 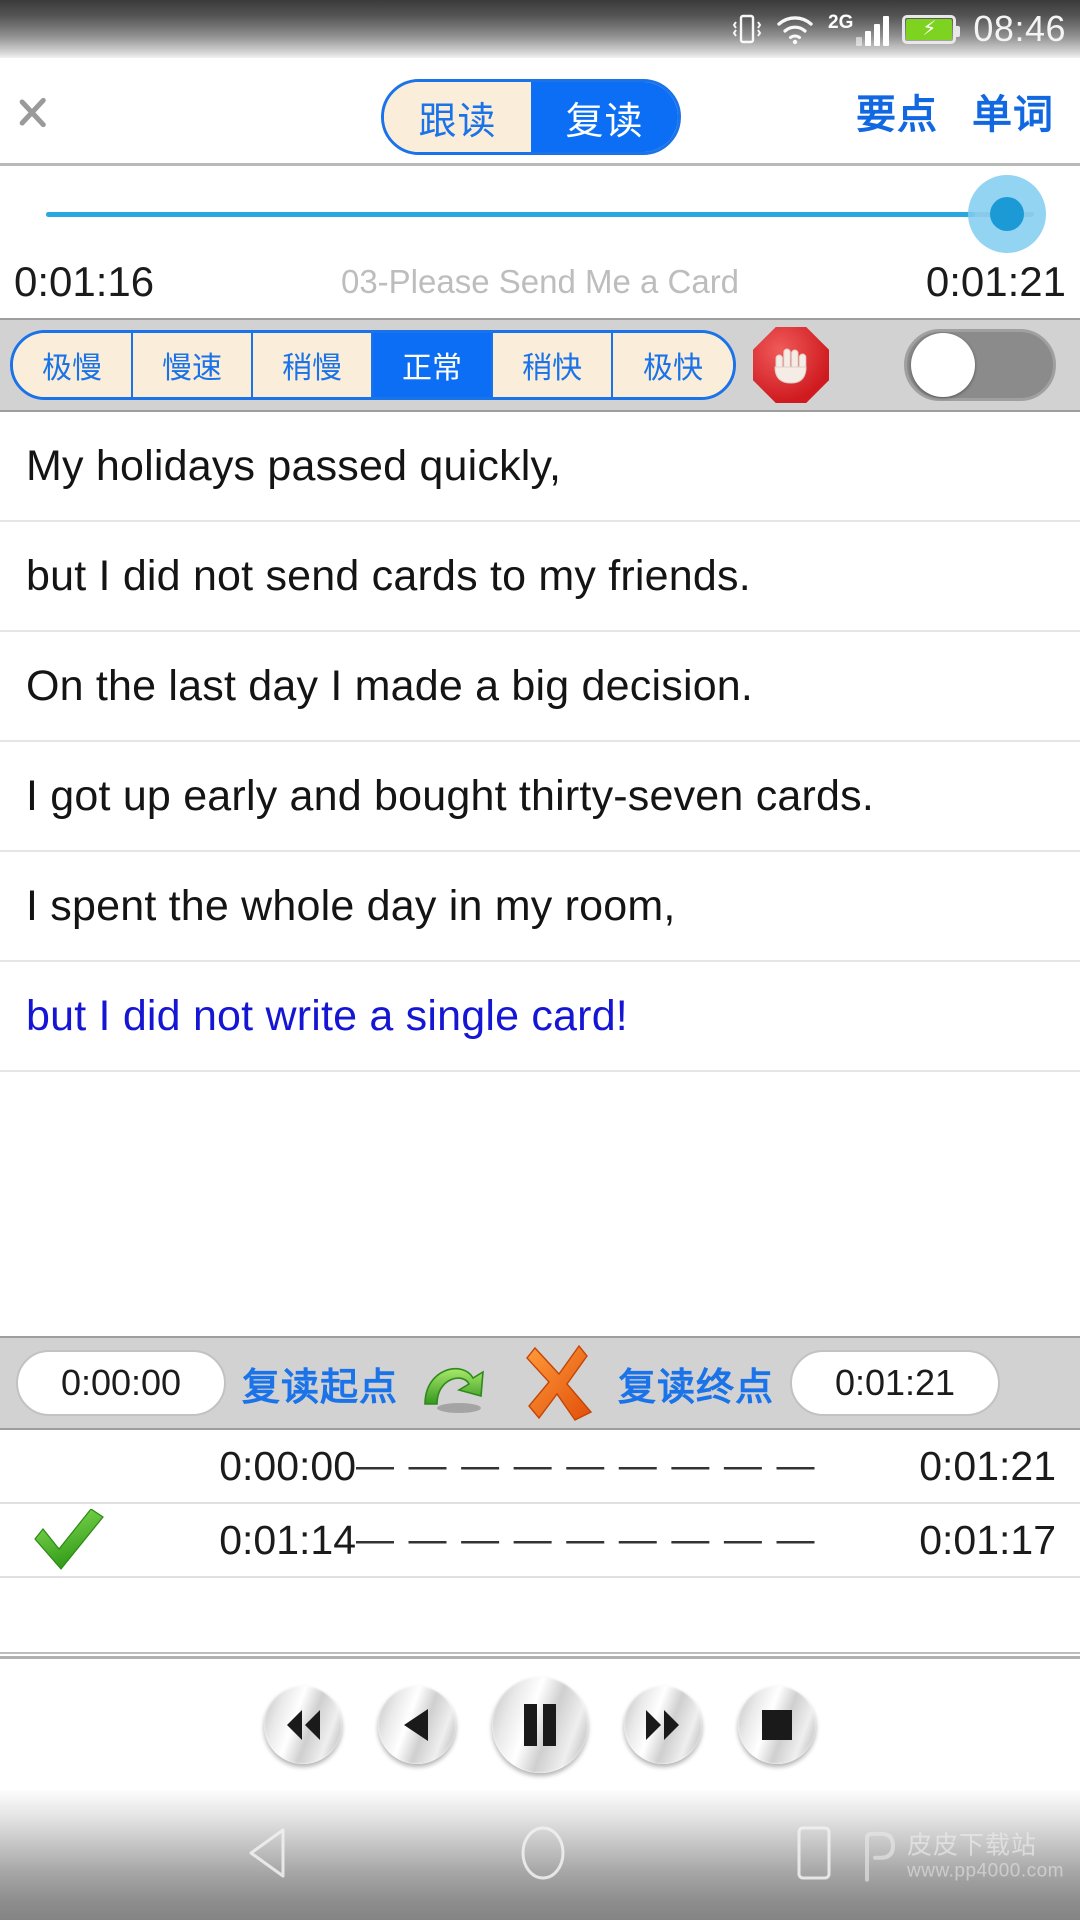 I want to click on speed-very-slow: 极慢, so click(x=73, y=365).